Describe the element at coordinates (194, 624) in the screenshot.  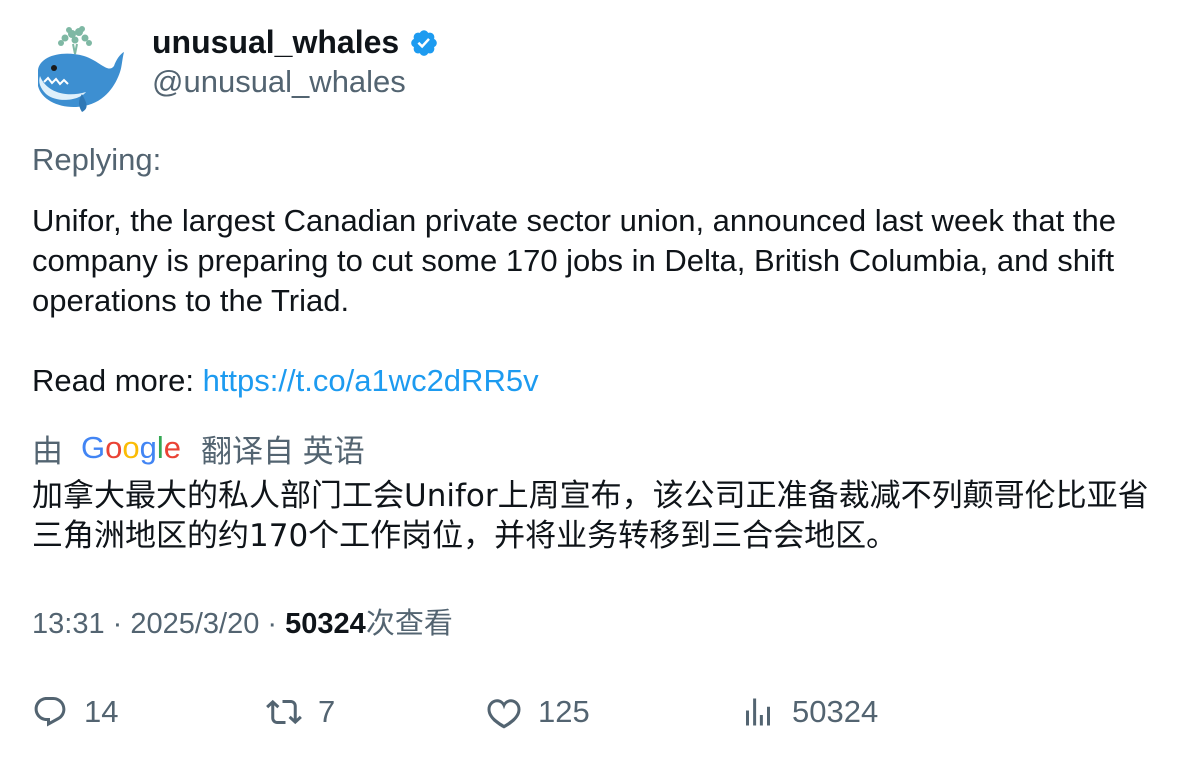
I see `tweet-date: 2025/3/20` at that location.